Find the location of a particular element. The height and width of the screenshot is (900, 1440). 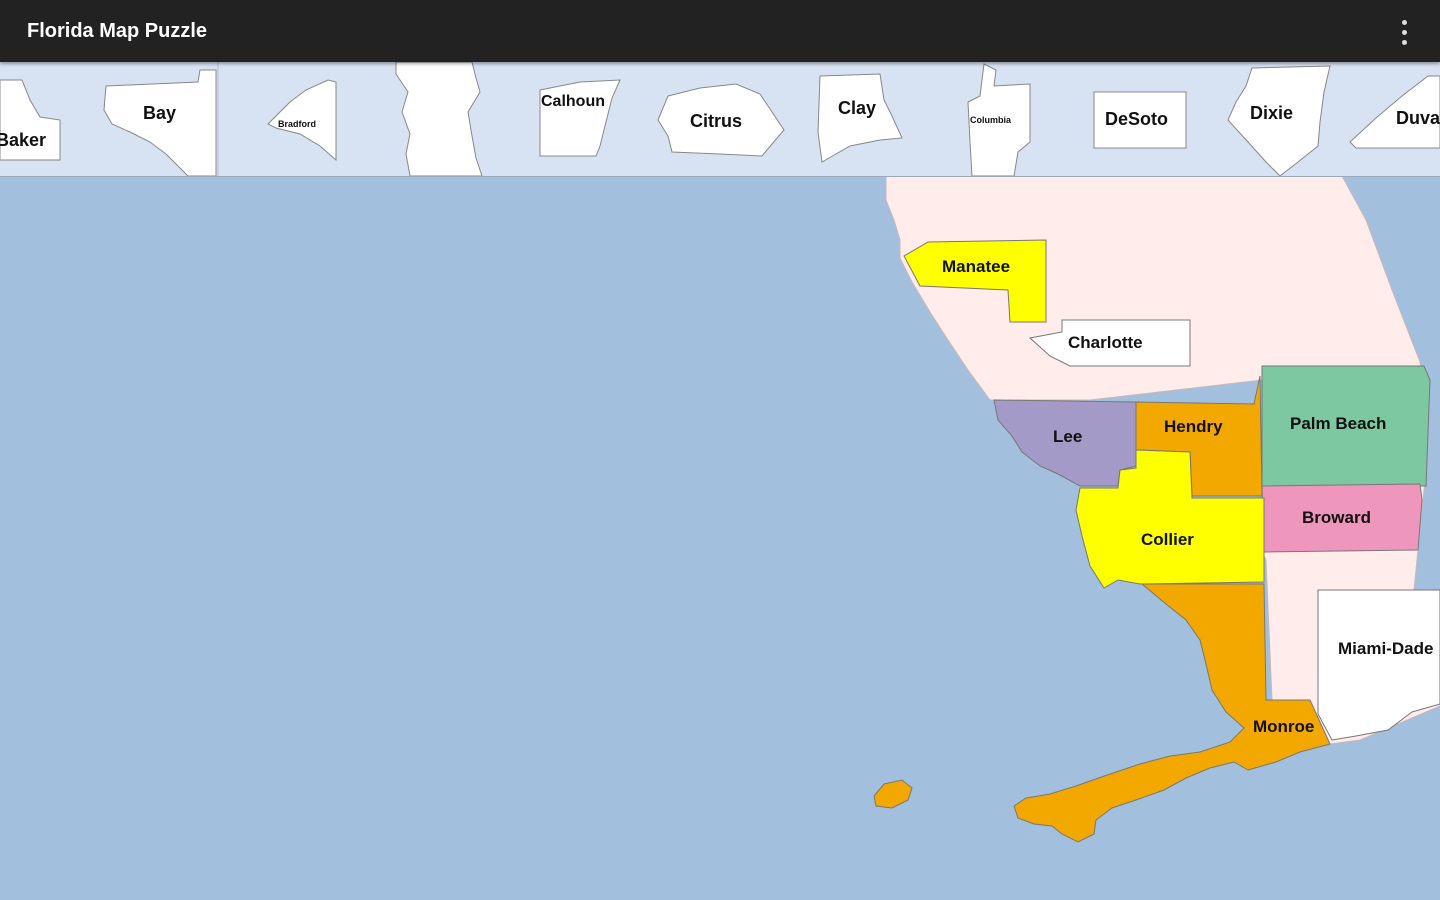

svg-text: Bradford is located at coordinates (297, 124).